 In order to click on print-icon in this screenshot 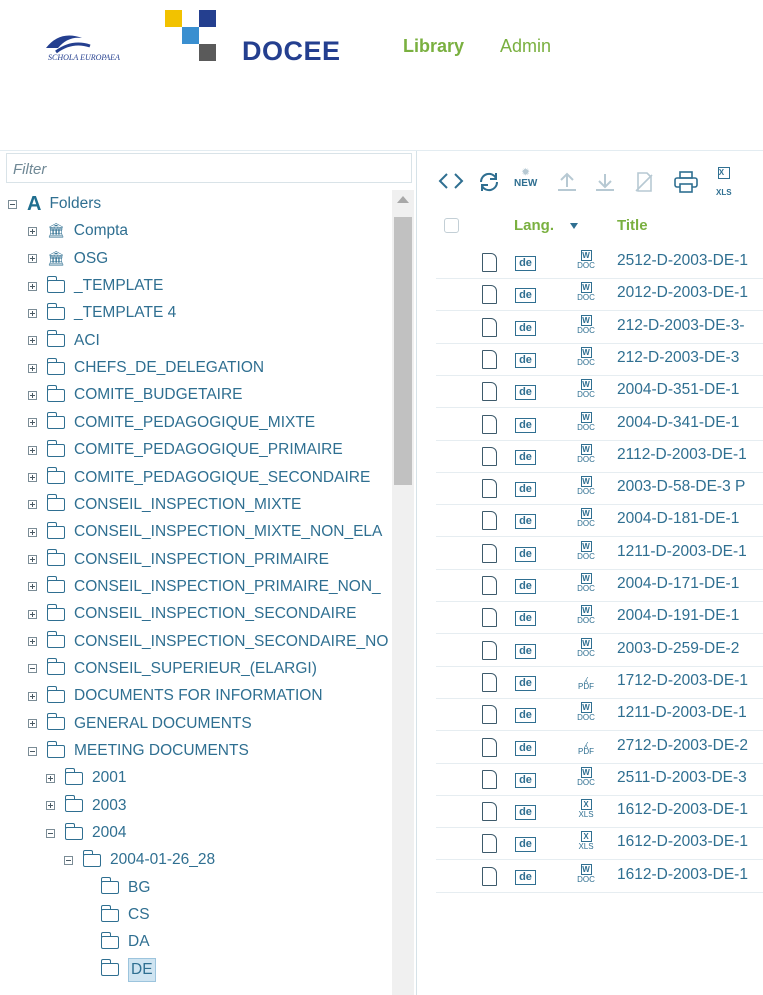, I will do `click(686, 184)`.